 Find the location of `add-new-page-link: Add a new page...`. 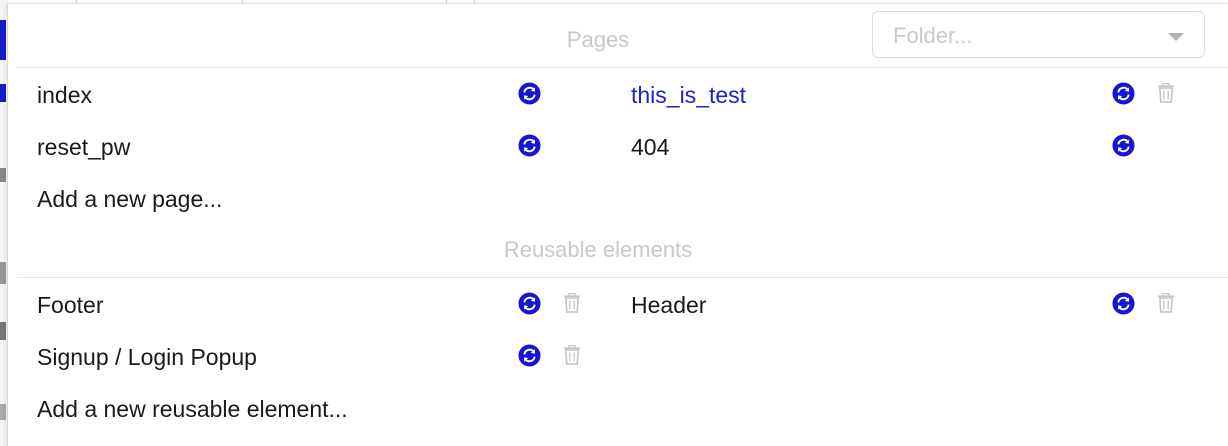

add-new-page-link: Add a new page... is located at coordinates (129, 199).